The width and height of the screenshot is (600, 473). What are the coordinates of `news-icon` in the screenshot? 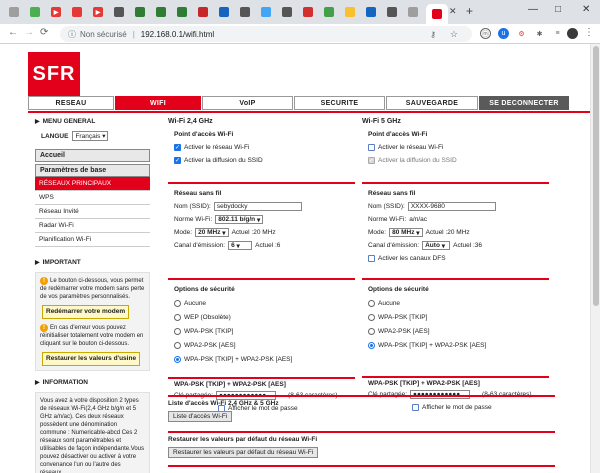 It's located at (224, 12).